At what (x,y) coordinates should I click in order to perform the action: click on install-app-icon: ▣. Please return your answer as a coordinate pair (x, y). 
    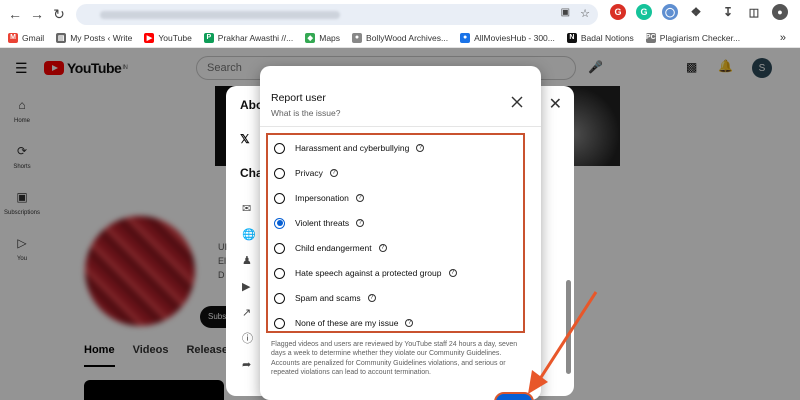
    Looking at the image, I should click on (565, 13).